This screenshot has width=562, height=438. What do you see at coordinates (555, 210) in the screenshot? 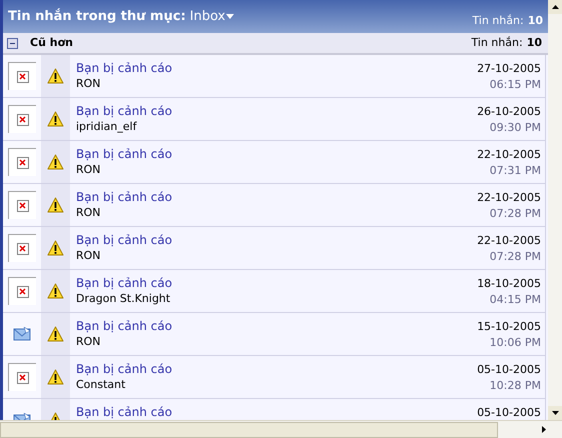
I see `vertical-scrollbar` at bounding box center [555, 210].